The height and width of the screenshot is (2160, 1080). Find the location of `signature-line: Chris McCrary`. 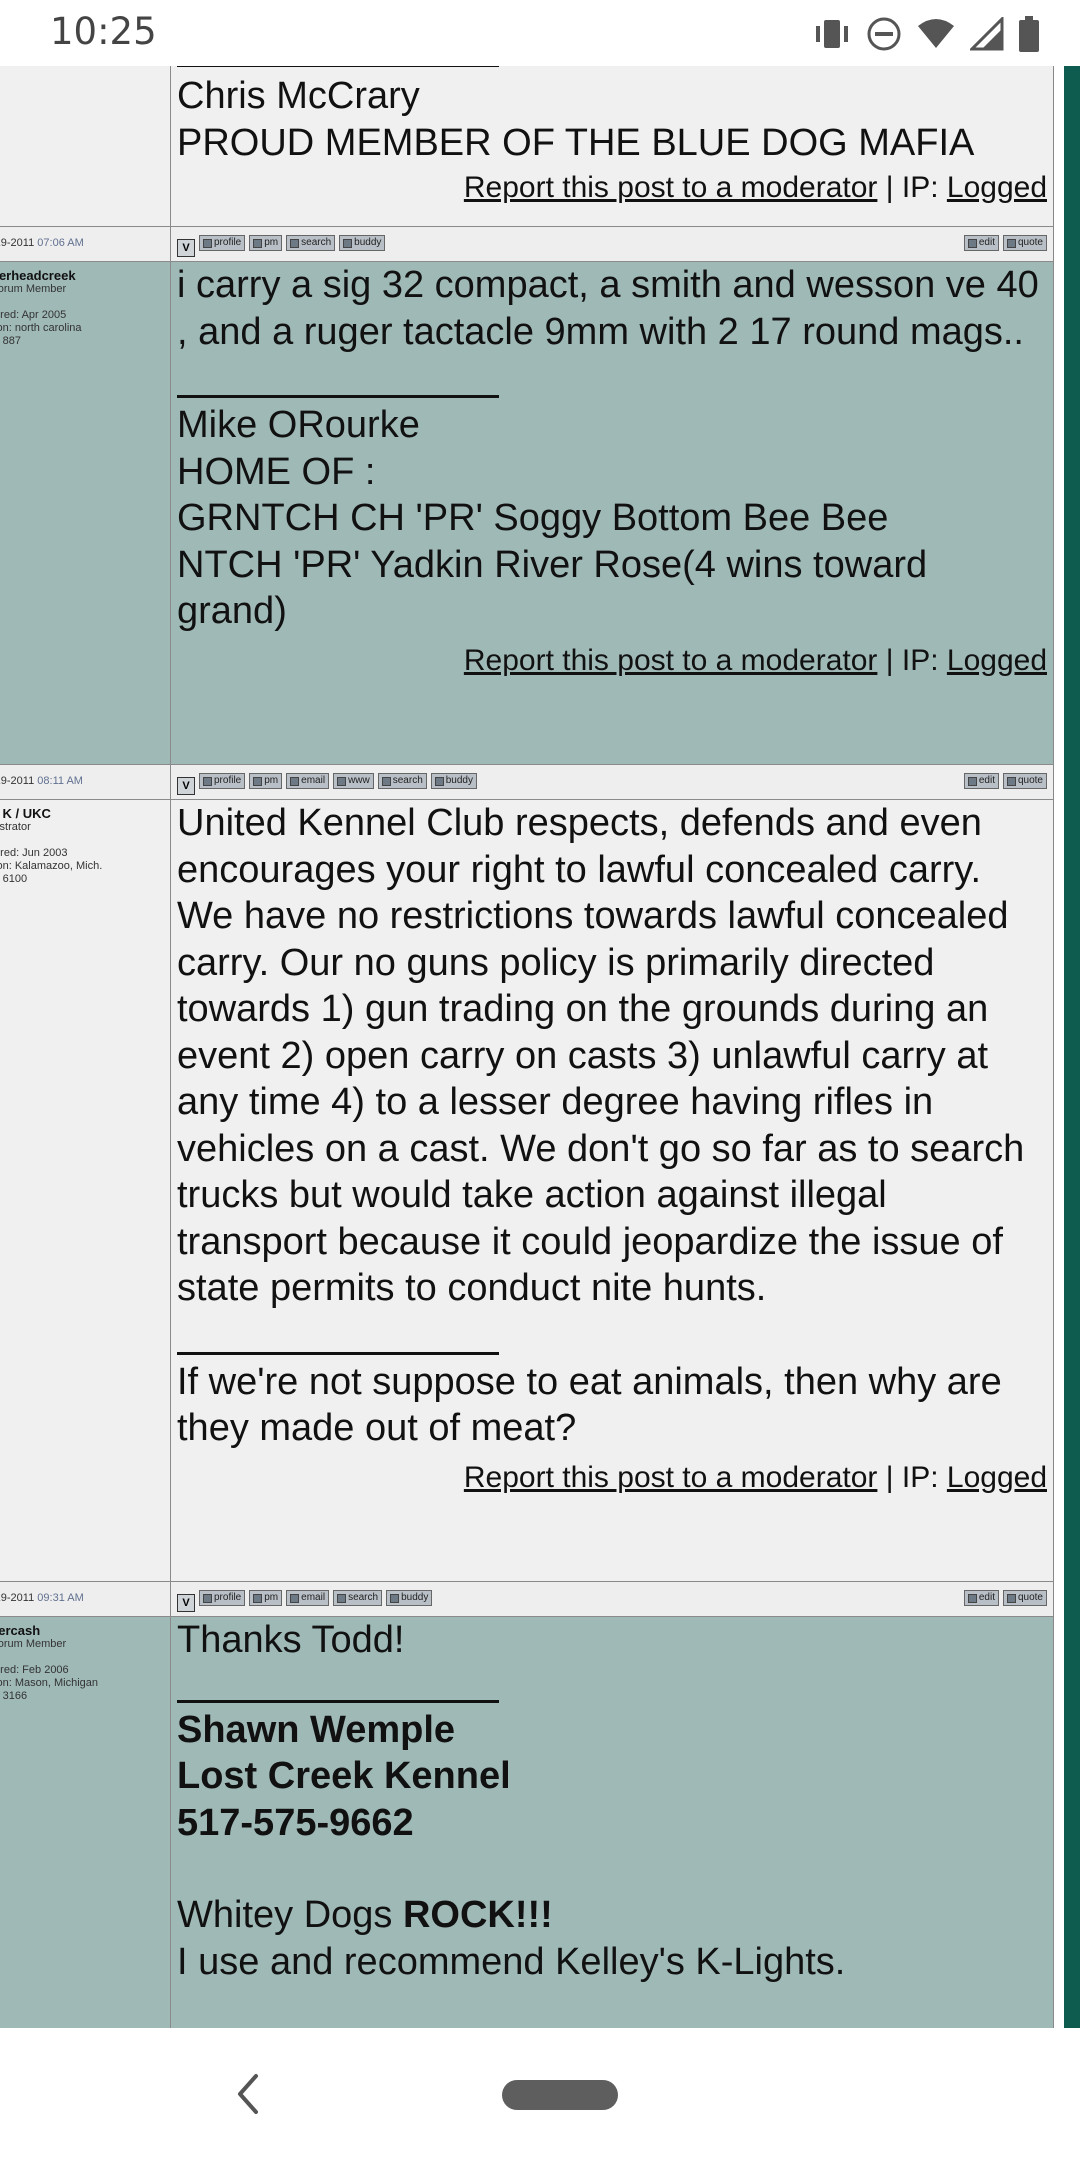

signature-line: Chris McCrary is located at coordinates (298, 96).